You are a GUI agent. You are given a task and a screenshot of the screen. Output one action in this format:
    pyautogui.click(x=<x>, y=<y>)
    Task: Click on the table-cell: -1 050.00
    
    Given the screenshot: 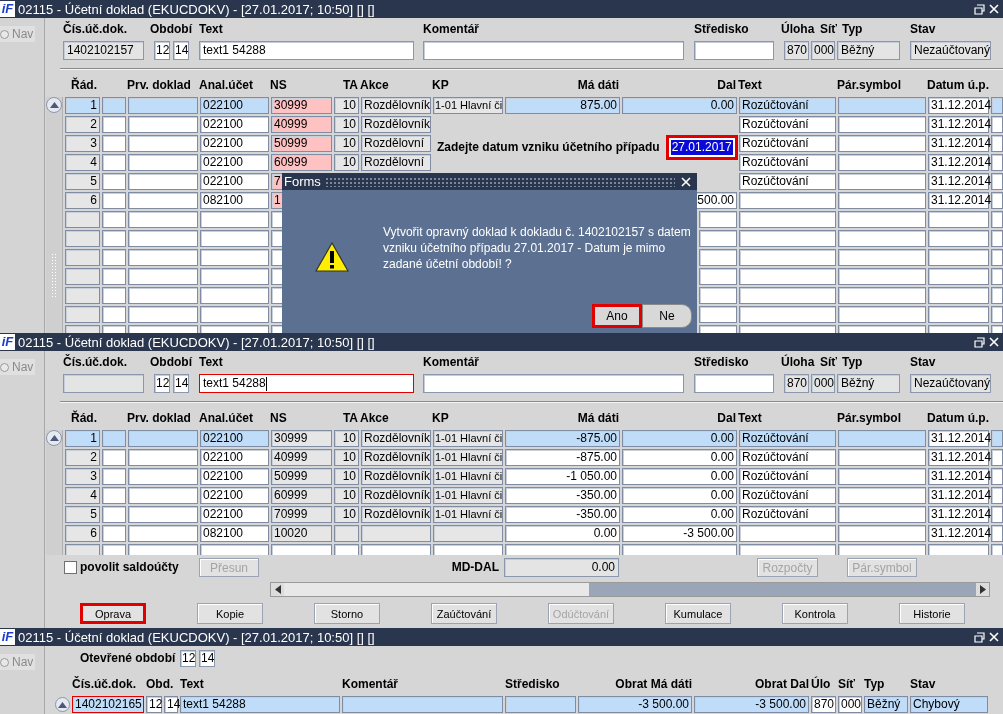 What is the action you would take?
    pyautogui.click(x=562, y=476)
    